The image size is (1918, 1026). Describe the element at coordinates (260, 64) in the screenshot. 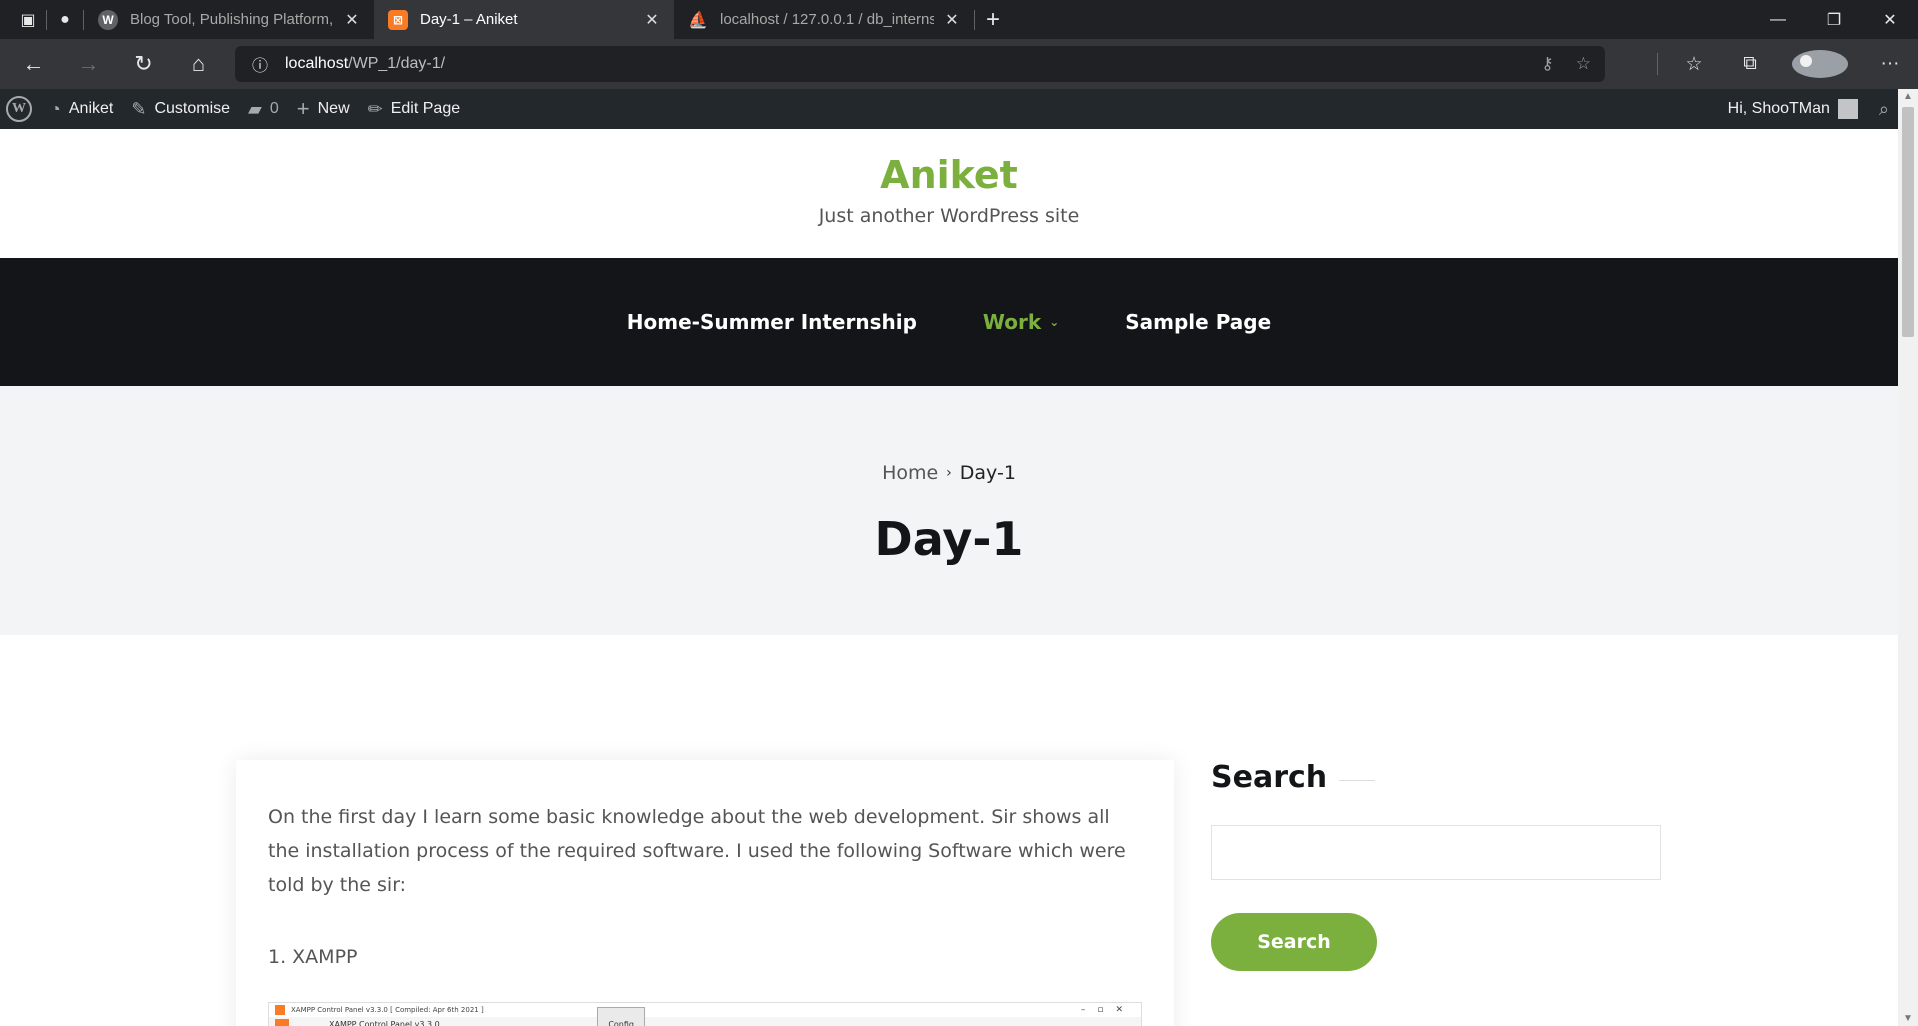

I see `site-info-icon: ⓘ` at that location.